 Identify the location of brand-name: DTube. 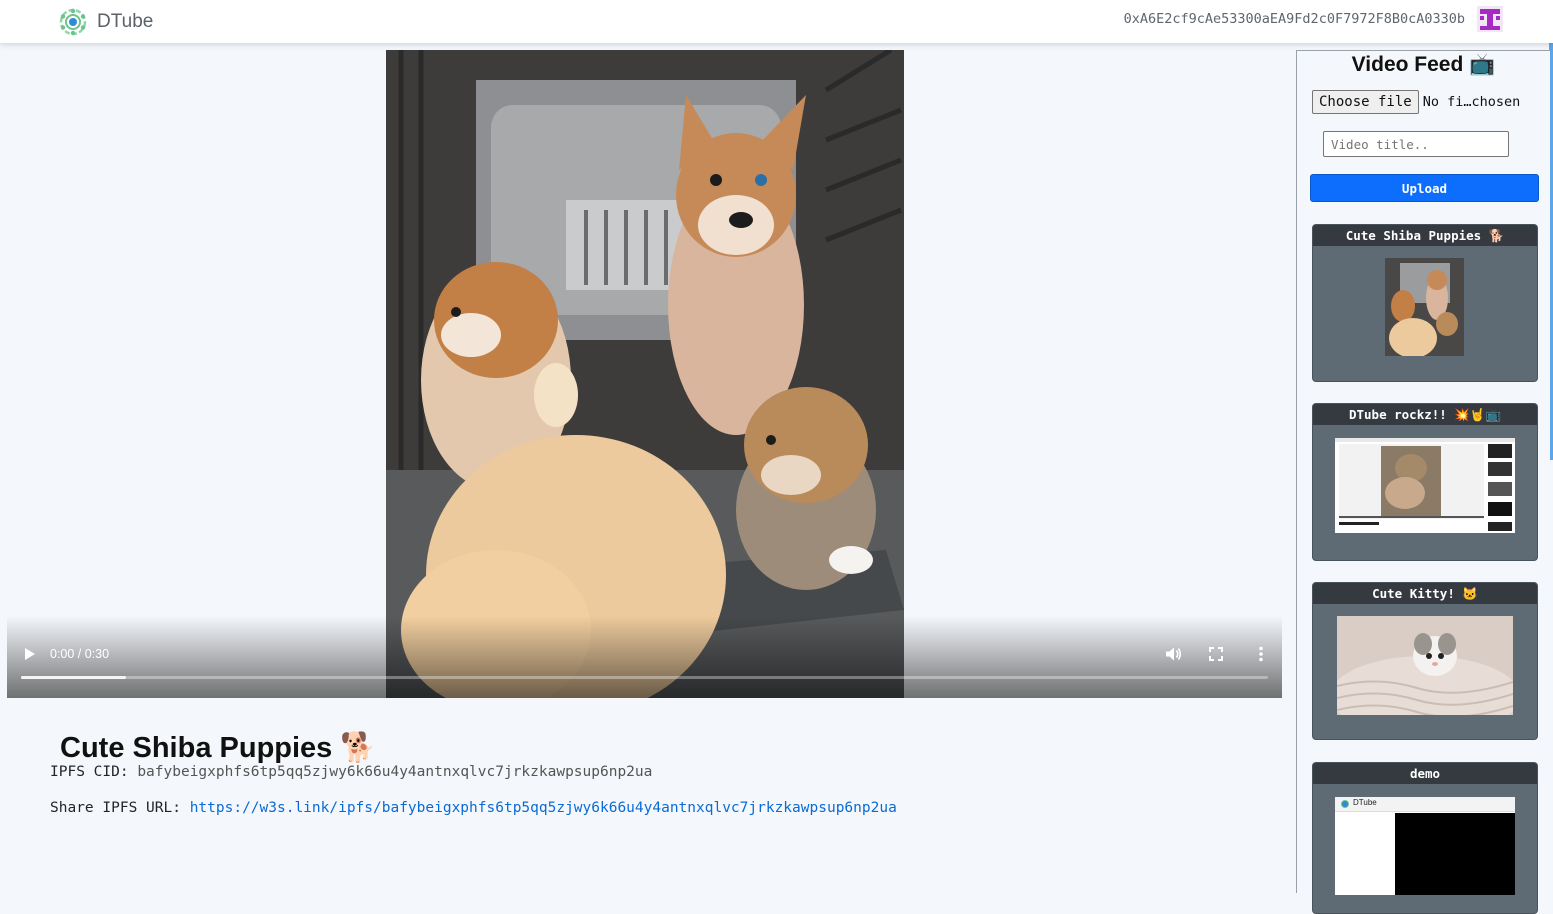
(125, 21).